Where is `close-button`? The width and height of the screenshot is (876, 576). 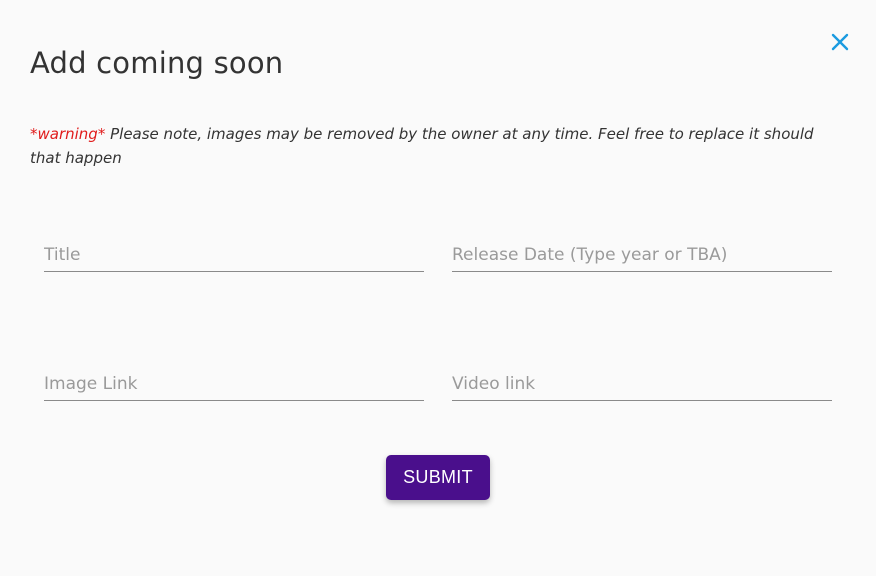 close-button is located at coordinates (840, 42).